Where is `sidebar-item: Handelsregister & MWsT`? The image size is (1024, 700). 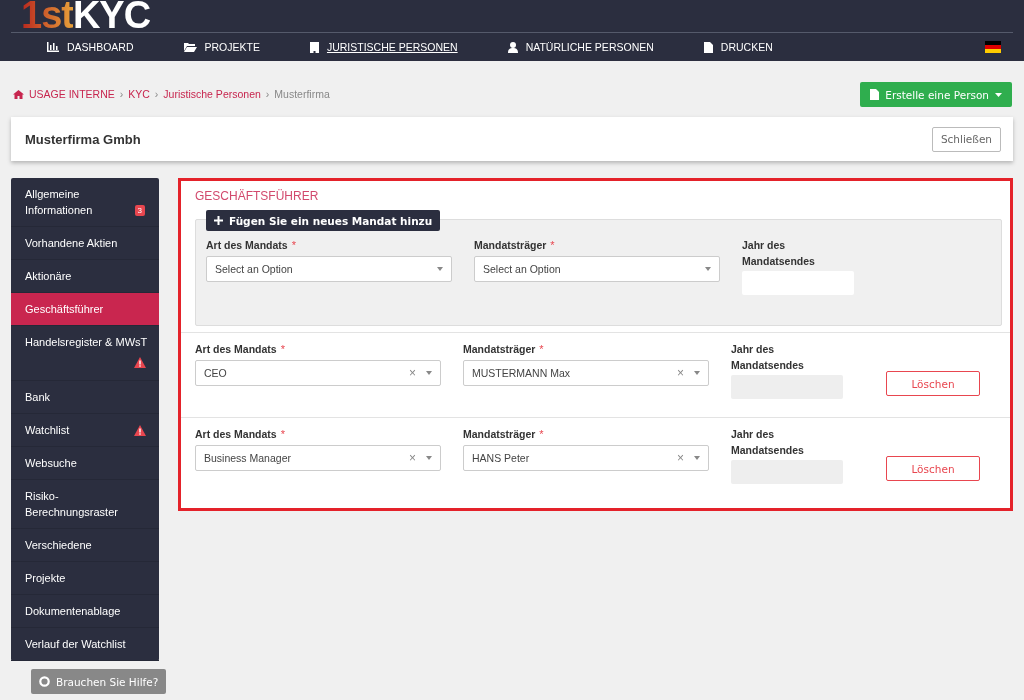
sidebar-item: Handelsregister & MWsT is located at coordinates (85, 353).